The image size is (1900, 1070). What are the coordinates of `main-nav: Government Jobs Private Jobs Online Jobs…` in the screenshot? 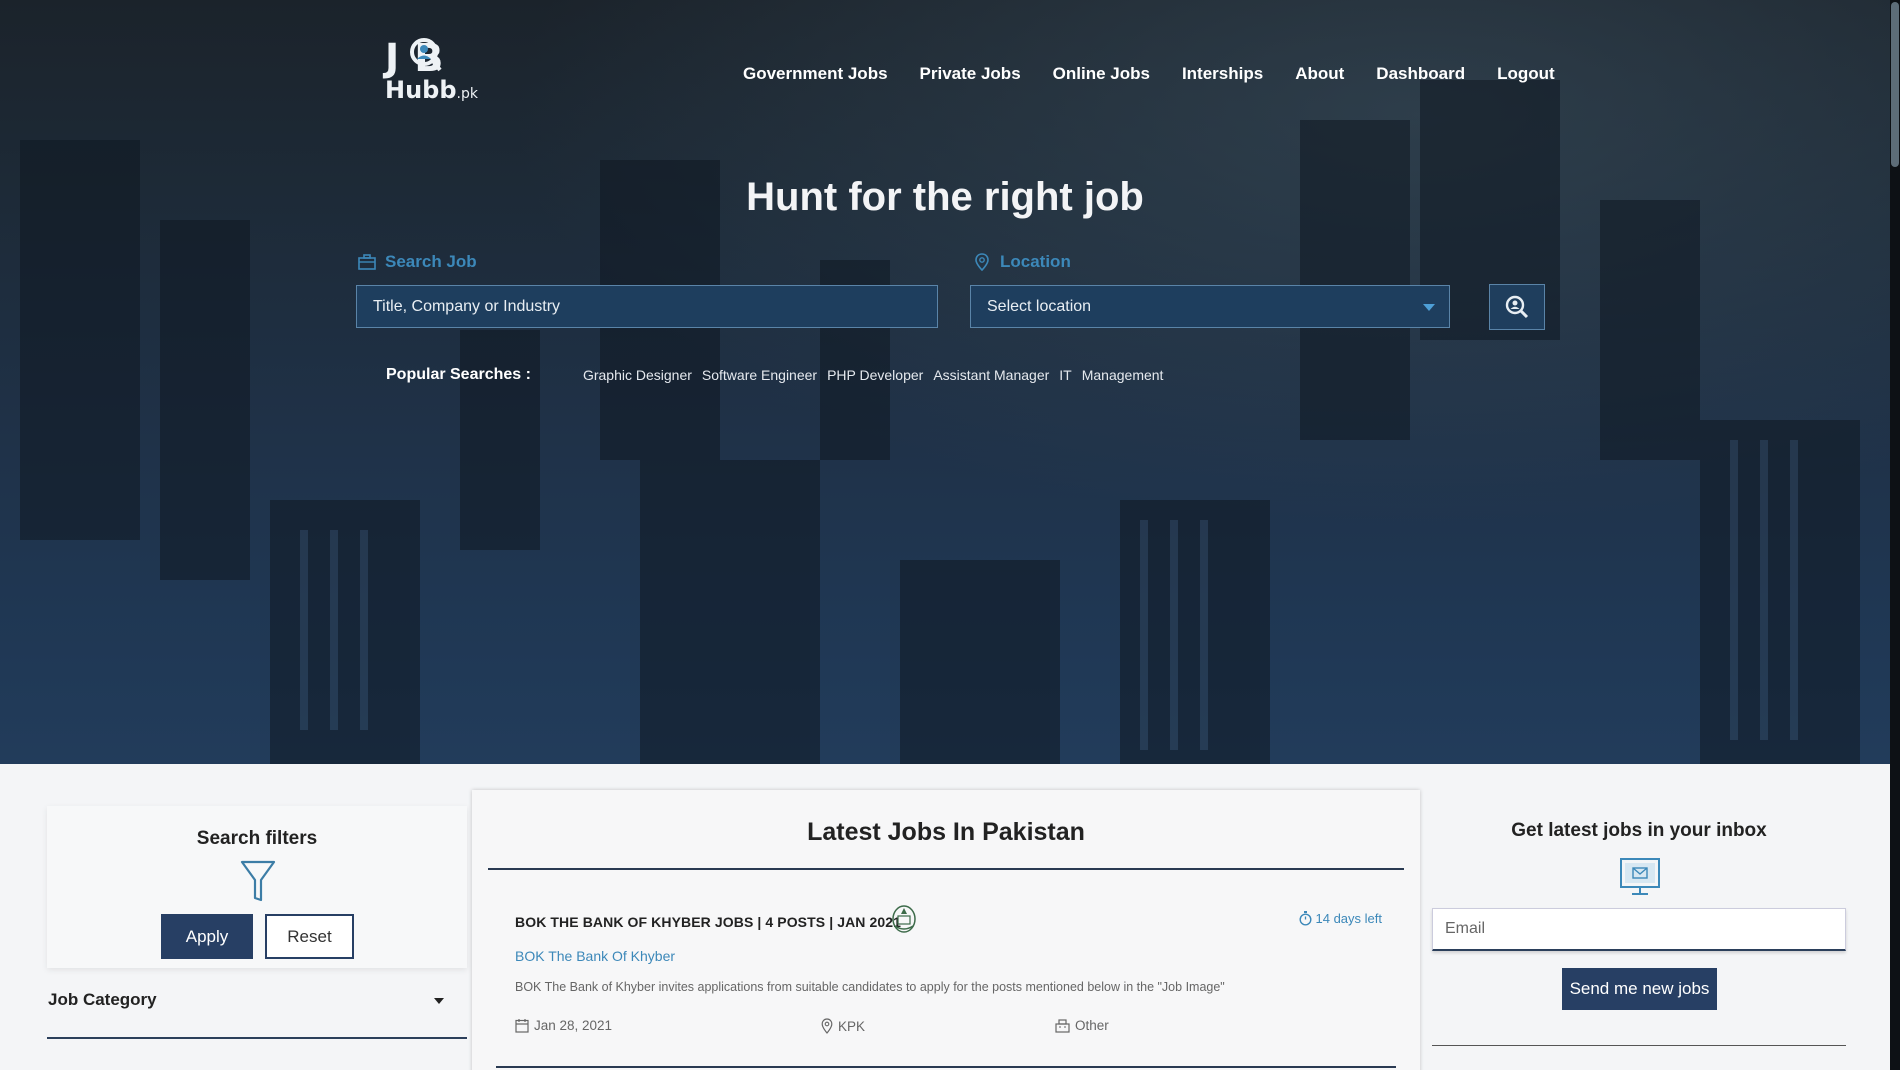 It's located at (1165, 74).